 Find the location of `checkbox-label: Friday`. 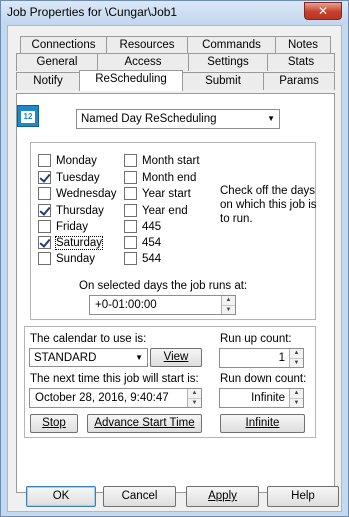

checkbox-label: Friday is located at coordinates (72, 226).